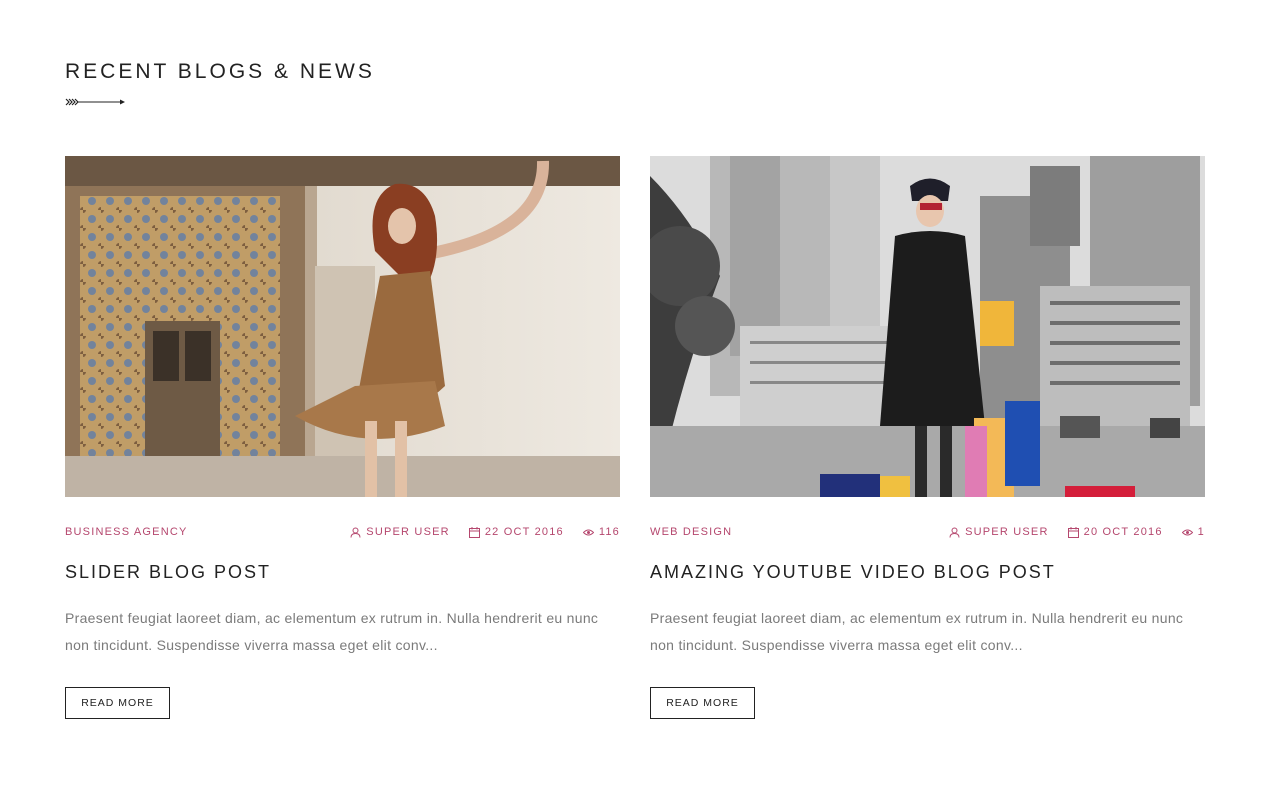 This screenshot has height=787, width=1271. I want to click on post-title: SLIDER BLOG POST, so click(342, 572).